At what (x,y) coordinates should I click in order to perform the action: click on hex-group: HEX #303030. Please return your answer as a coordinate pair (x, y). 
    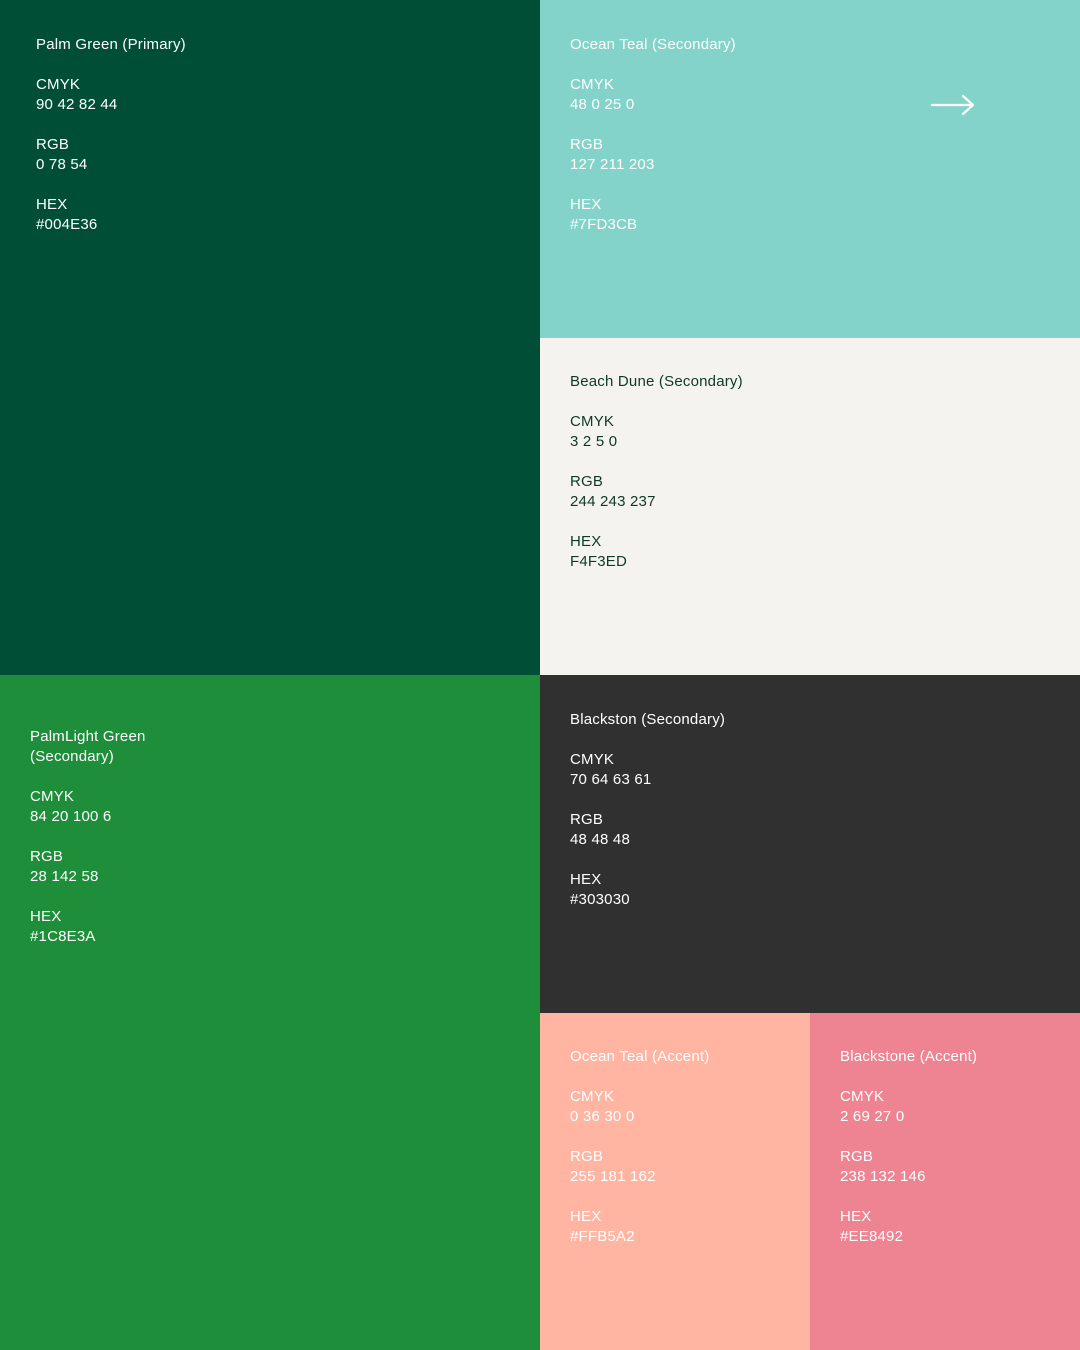
    Looking at the image, I should click on (647, 890).